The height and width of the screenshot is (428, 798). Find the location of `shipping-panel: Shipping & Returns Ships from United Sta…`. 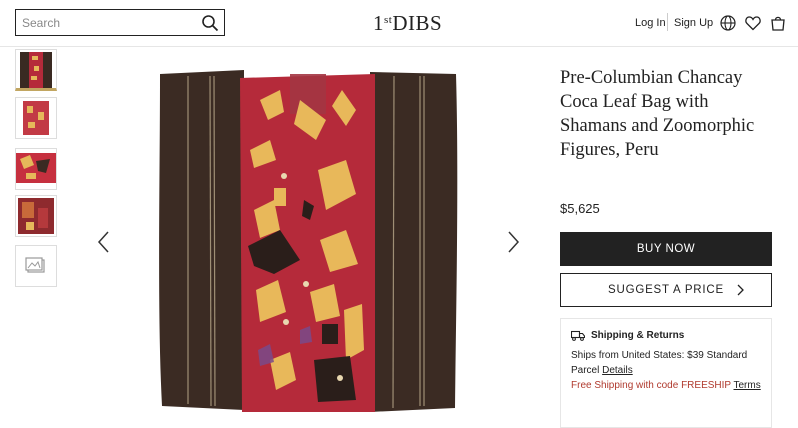

shipping-panel: Shipping & Returns Ships from United Sta… is located at coordinates (666, 373).